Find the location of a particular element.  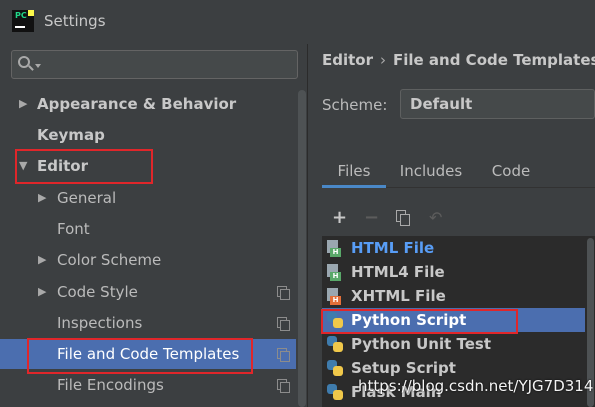

sidebar-item-color-scheme: ▶ Color Scheme is located at coordinates (148, 260).